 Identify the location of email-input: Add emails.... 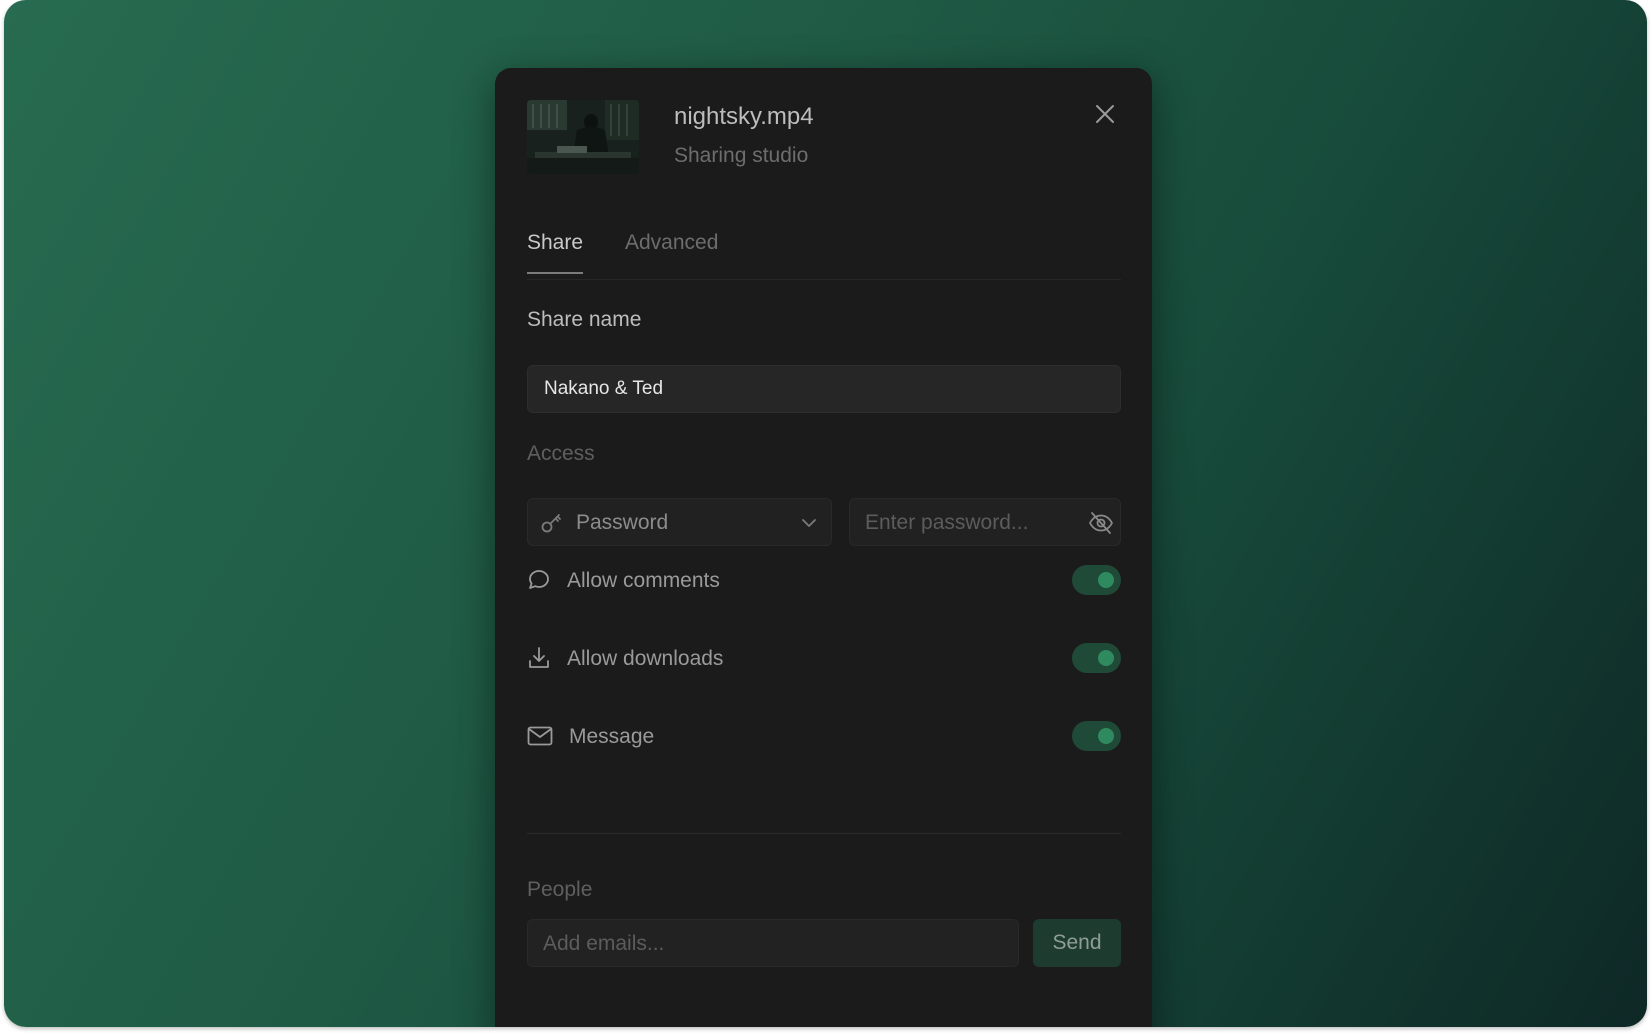
(773, 943).